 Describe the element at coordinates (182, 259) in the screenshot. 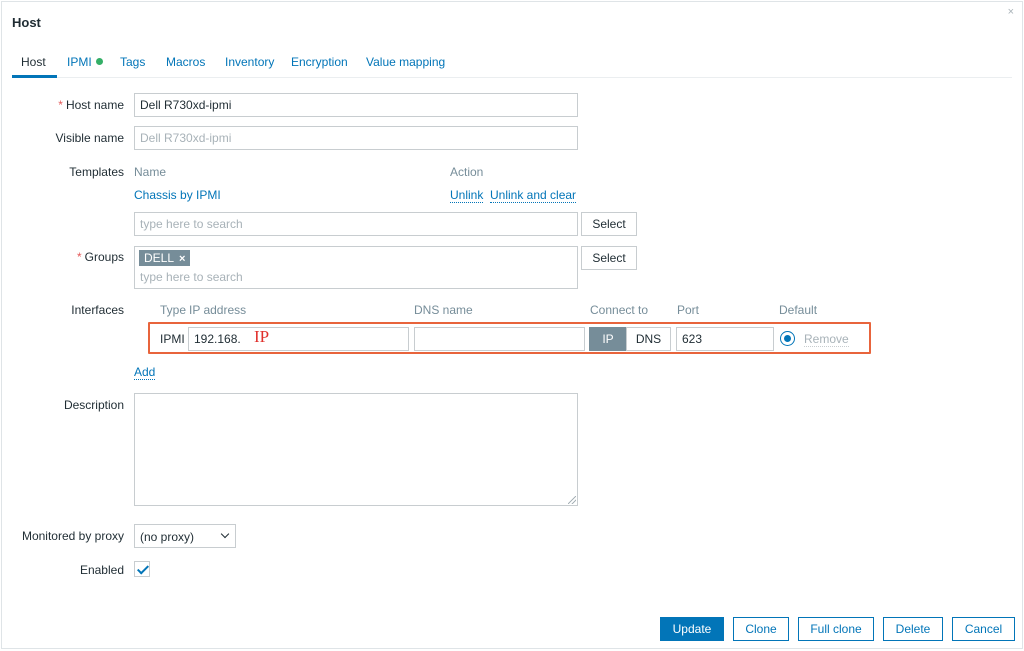

I see `remove-tag-icon: ×` at that location.